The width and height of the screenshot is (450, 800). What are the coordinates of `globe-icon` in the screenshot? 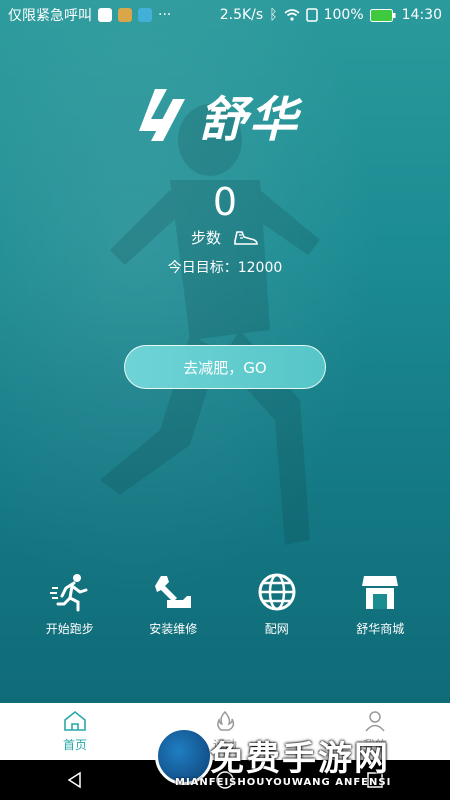 It's located at (277, 592).